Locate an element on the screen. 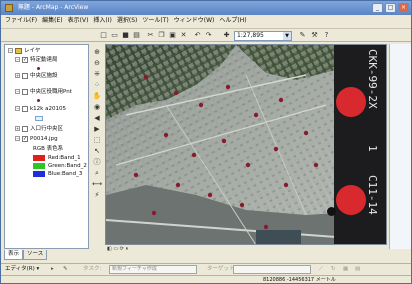  arctoolbox-icon: ⚒ is located at coordinates (314, 35).